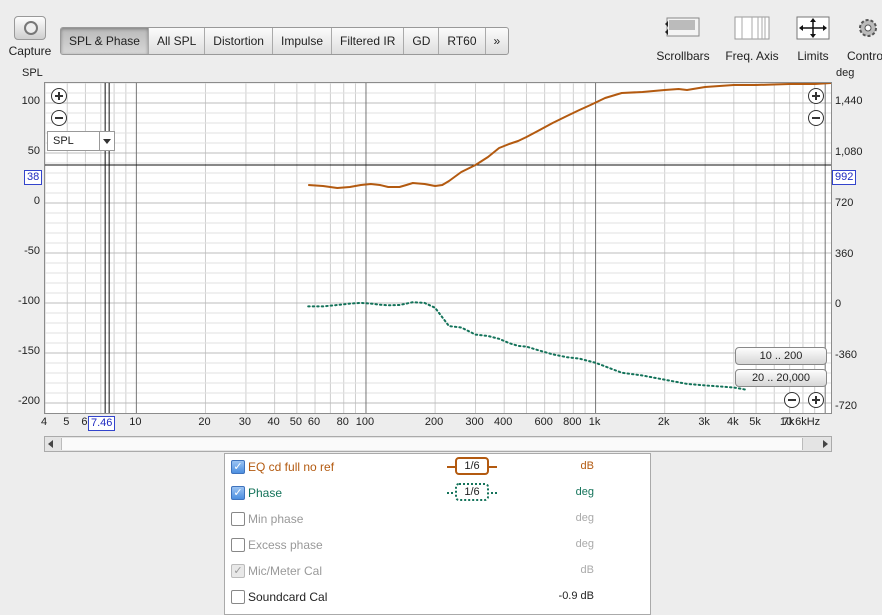 The height and width of the screenshot is (615, 882). What do you see at coordinates (238, 597) in the screenshot?
I see `checkbox-soundcard-cal` at bounding box center [238, 597].